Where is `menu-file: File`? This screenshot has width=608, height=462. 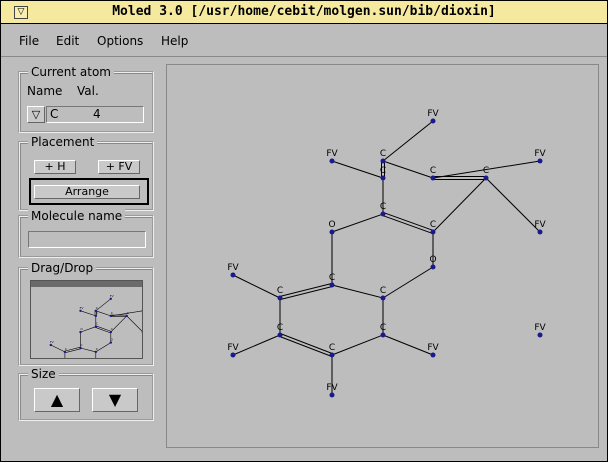 menu-file: File is located at coordinates (29, 41).